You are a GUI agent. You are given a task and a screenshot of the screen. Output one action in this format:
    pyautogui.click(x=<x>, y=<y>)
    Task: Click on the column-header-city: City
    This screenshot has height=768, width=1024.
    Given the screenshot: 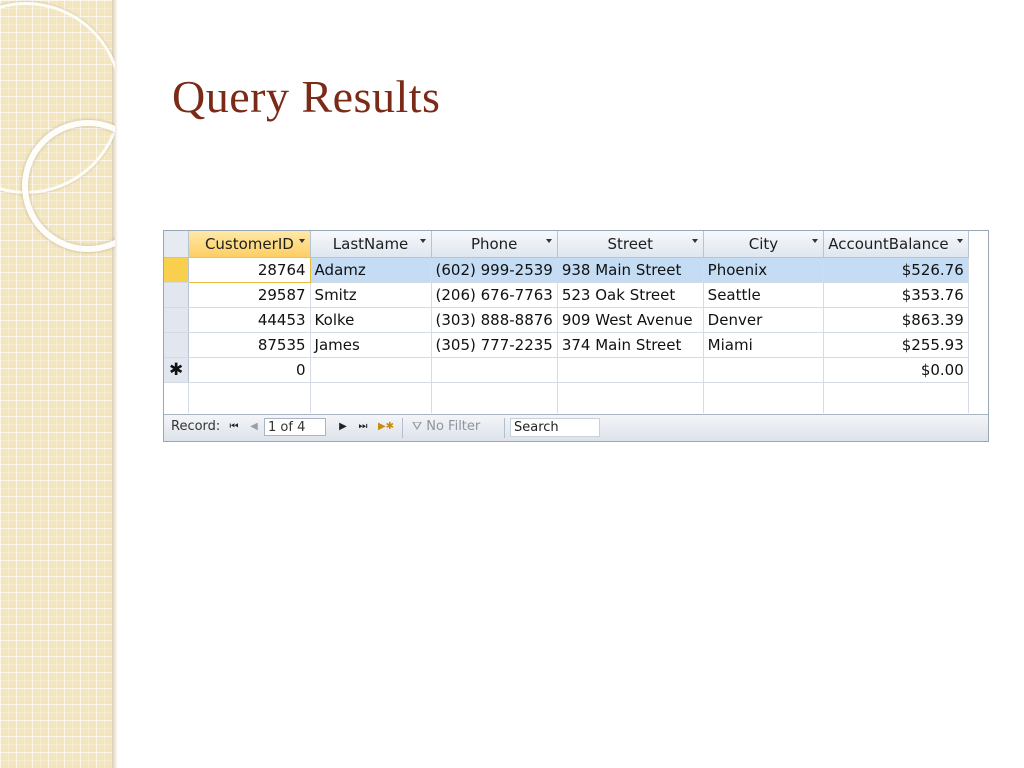 What is the action you would take?
    pyautogui.click(x=764, y=244)
    